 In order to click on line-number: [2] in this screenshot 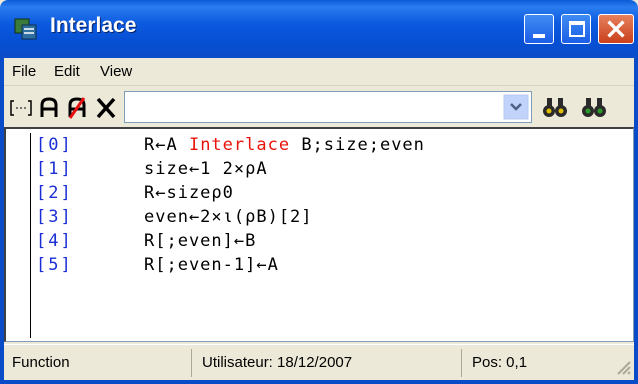, I will do `click(54, 193)`.